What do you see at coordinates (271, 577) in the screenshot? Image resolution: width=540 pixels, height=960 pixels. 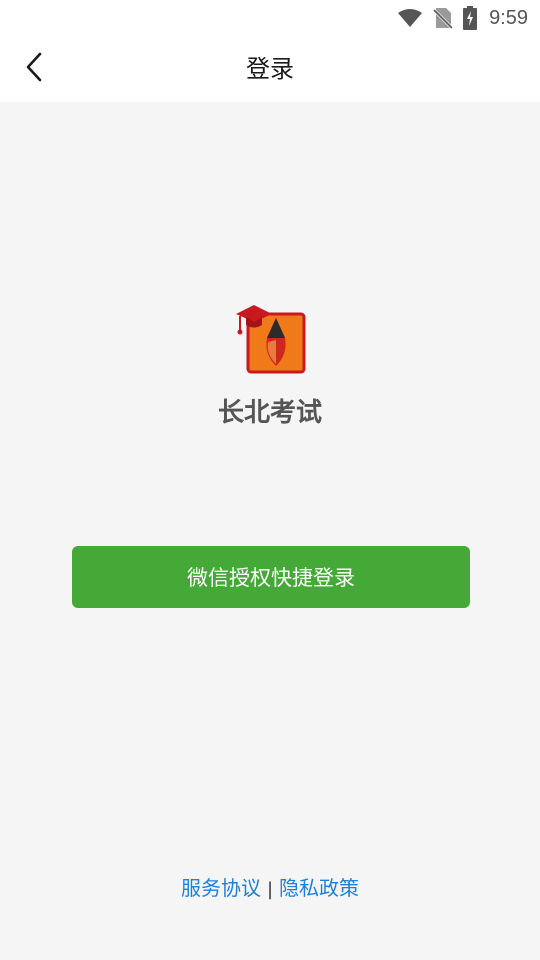 I see `wechat-login-button: 微信授权快捷登录` at bounding box center [271, 577].